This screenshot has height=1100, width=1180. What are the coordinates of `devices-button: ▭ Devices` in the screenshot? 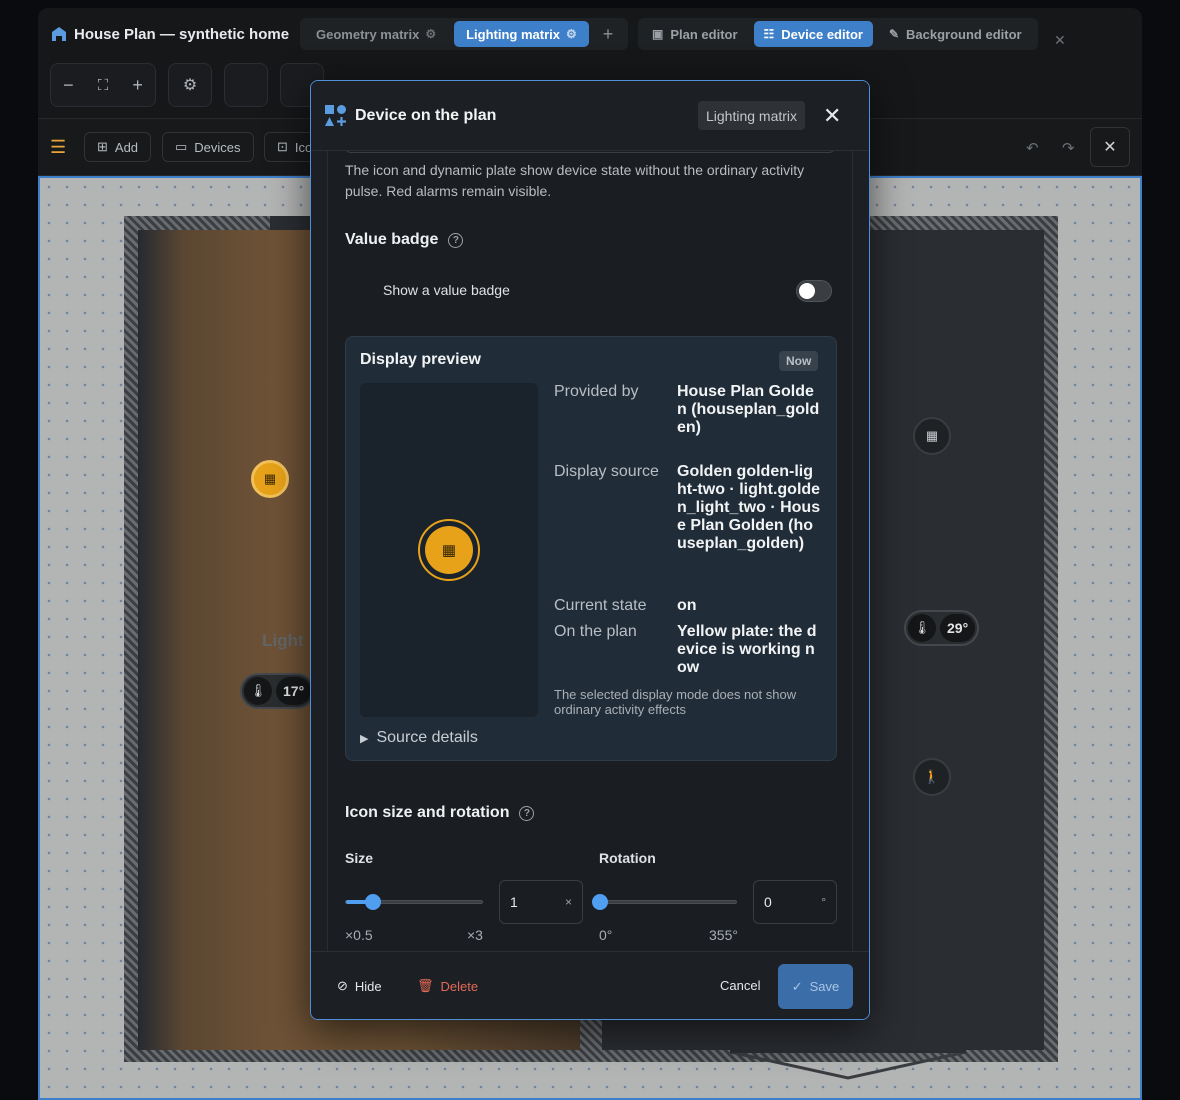 It's located at (208, 147).